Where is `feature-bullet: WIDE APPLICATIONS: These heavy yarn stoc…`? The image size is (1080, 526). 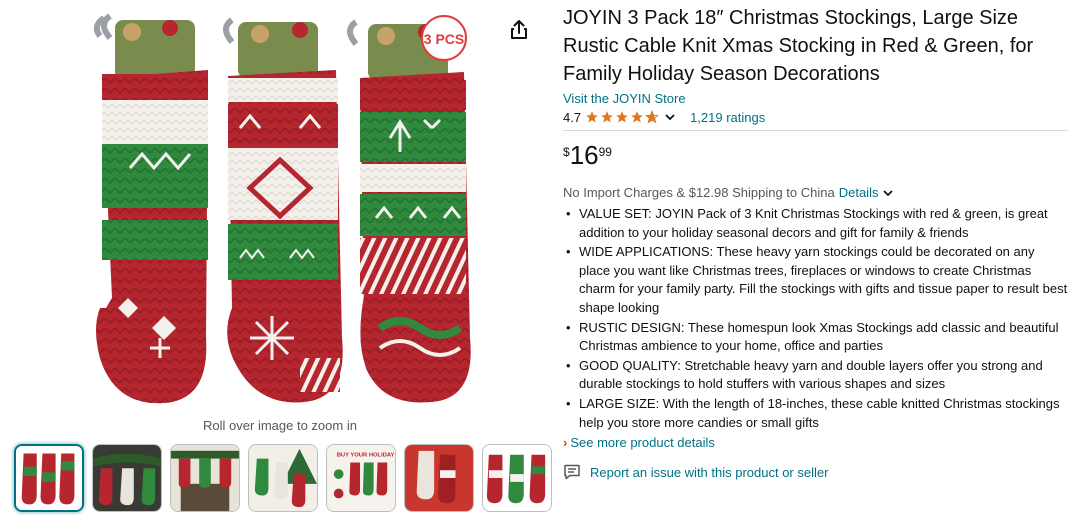 feature-bullet: WIDE APPLICATIONS: These heavy yarn stoc… is located at coordinates (815, 280).